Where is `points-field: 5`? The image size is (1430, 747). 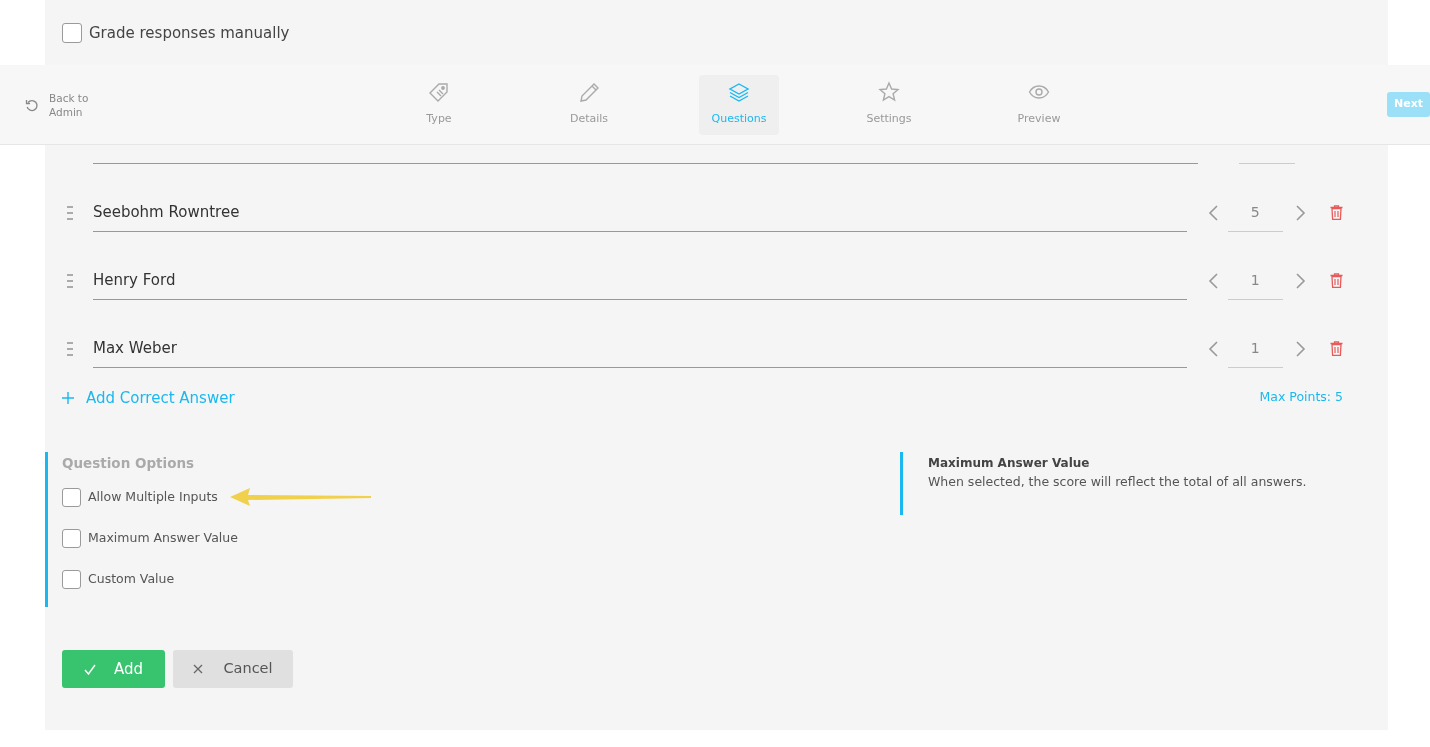 points-field: 5 is located at coordinates (1255, 212).